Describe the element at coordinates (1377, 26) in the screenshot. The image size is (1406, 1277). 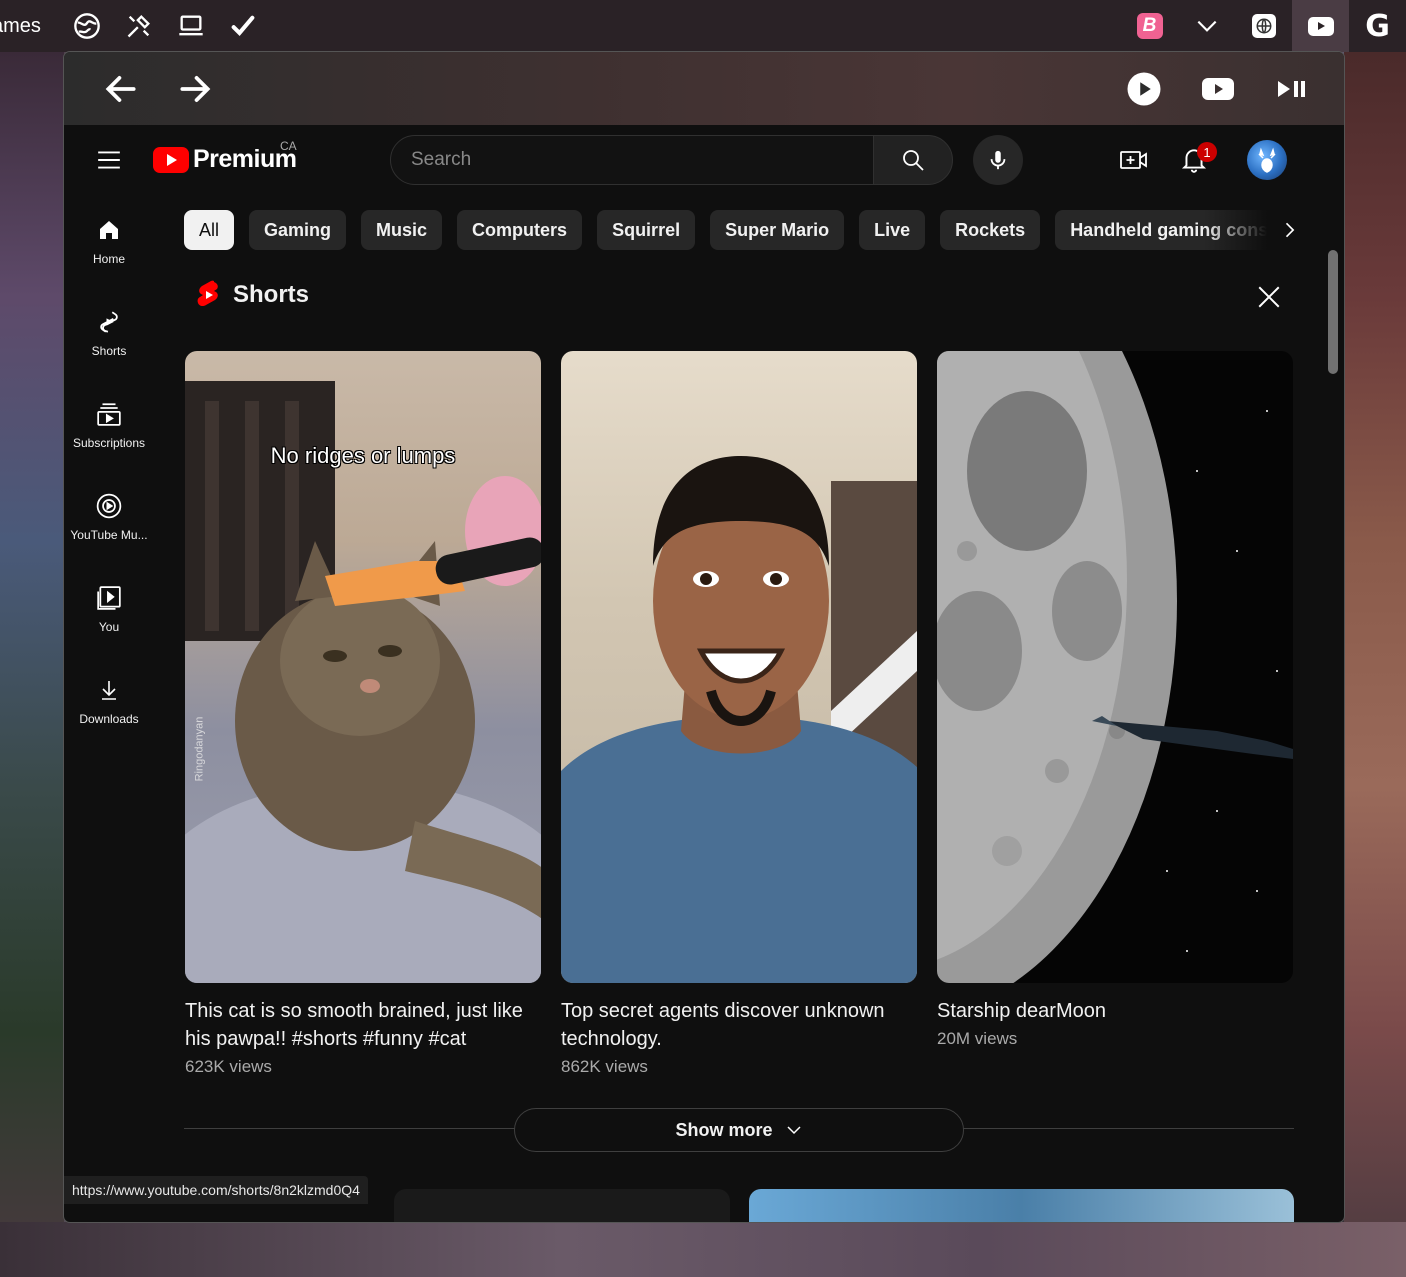
I see `google-g-icon: G` at that location.